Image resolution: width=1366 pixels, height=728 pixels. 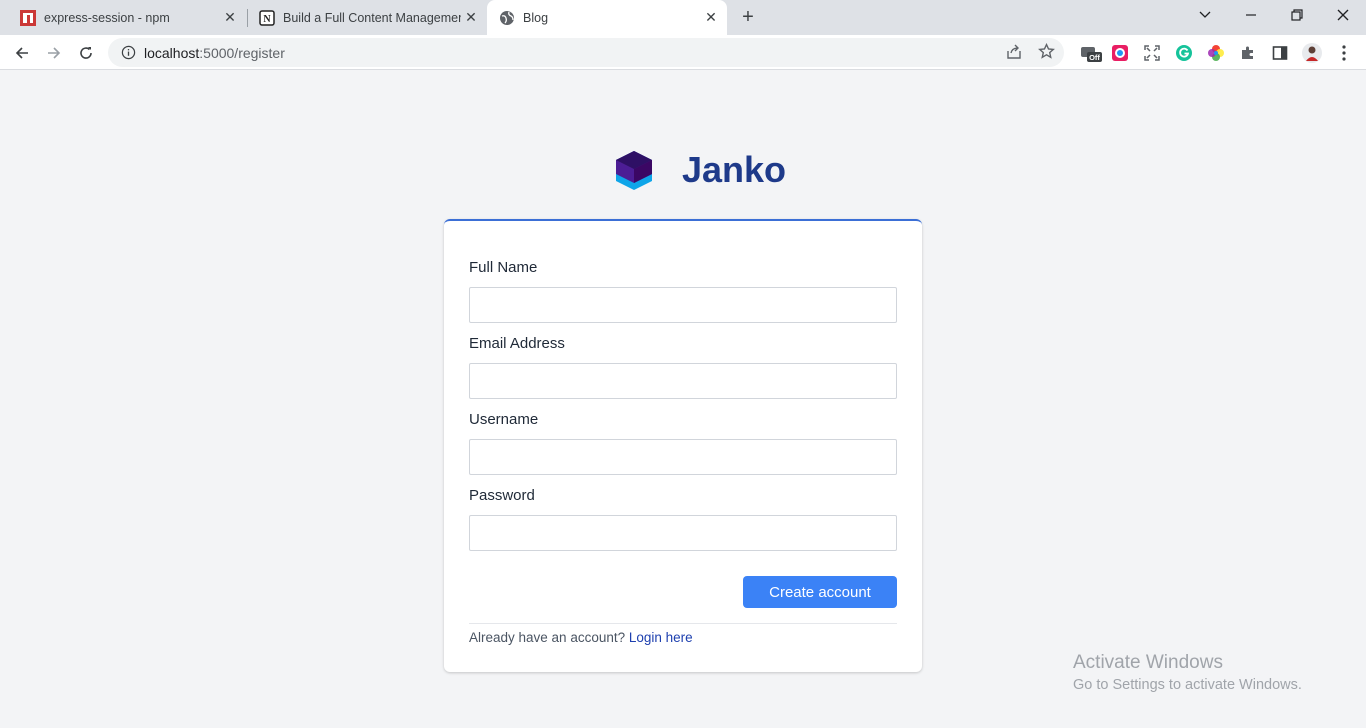 What do you see at coordinates (1344, 53) in the screenshot?
I see `menu-dots-icon` at bounding box center [1344, 53].